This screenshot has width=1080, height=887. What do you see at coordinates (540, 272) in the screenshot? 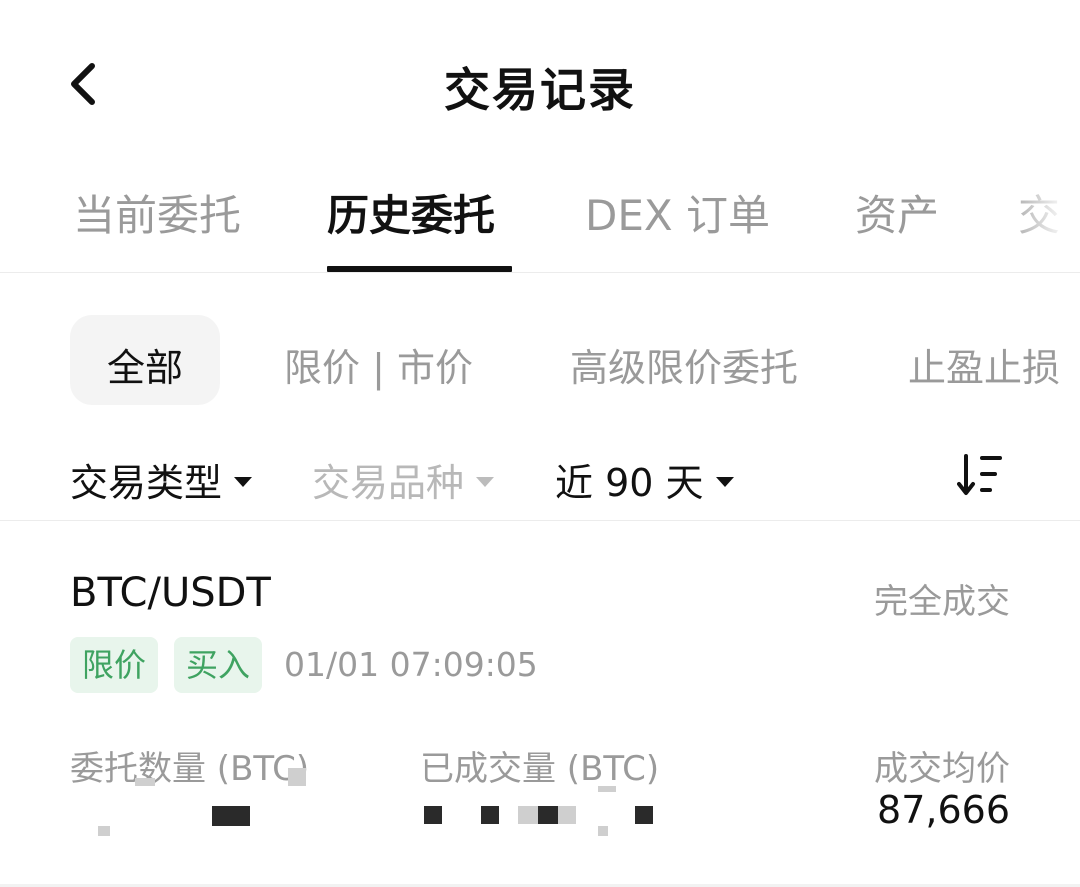
I see `tabs-divider` at bounding box center [540, 272].